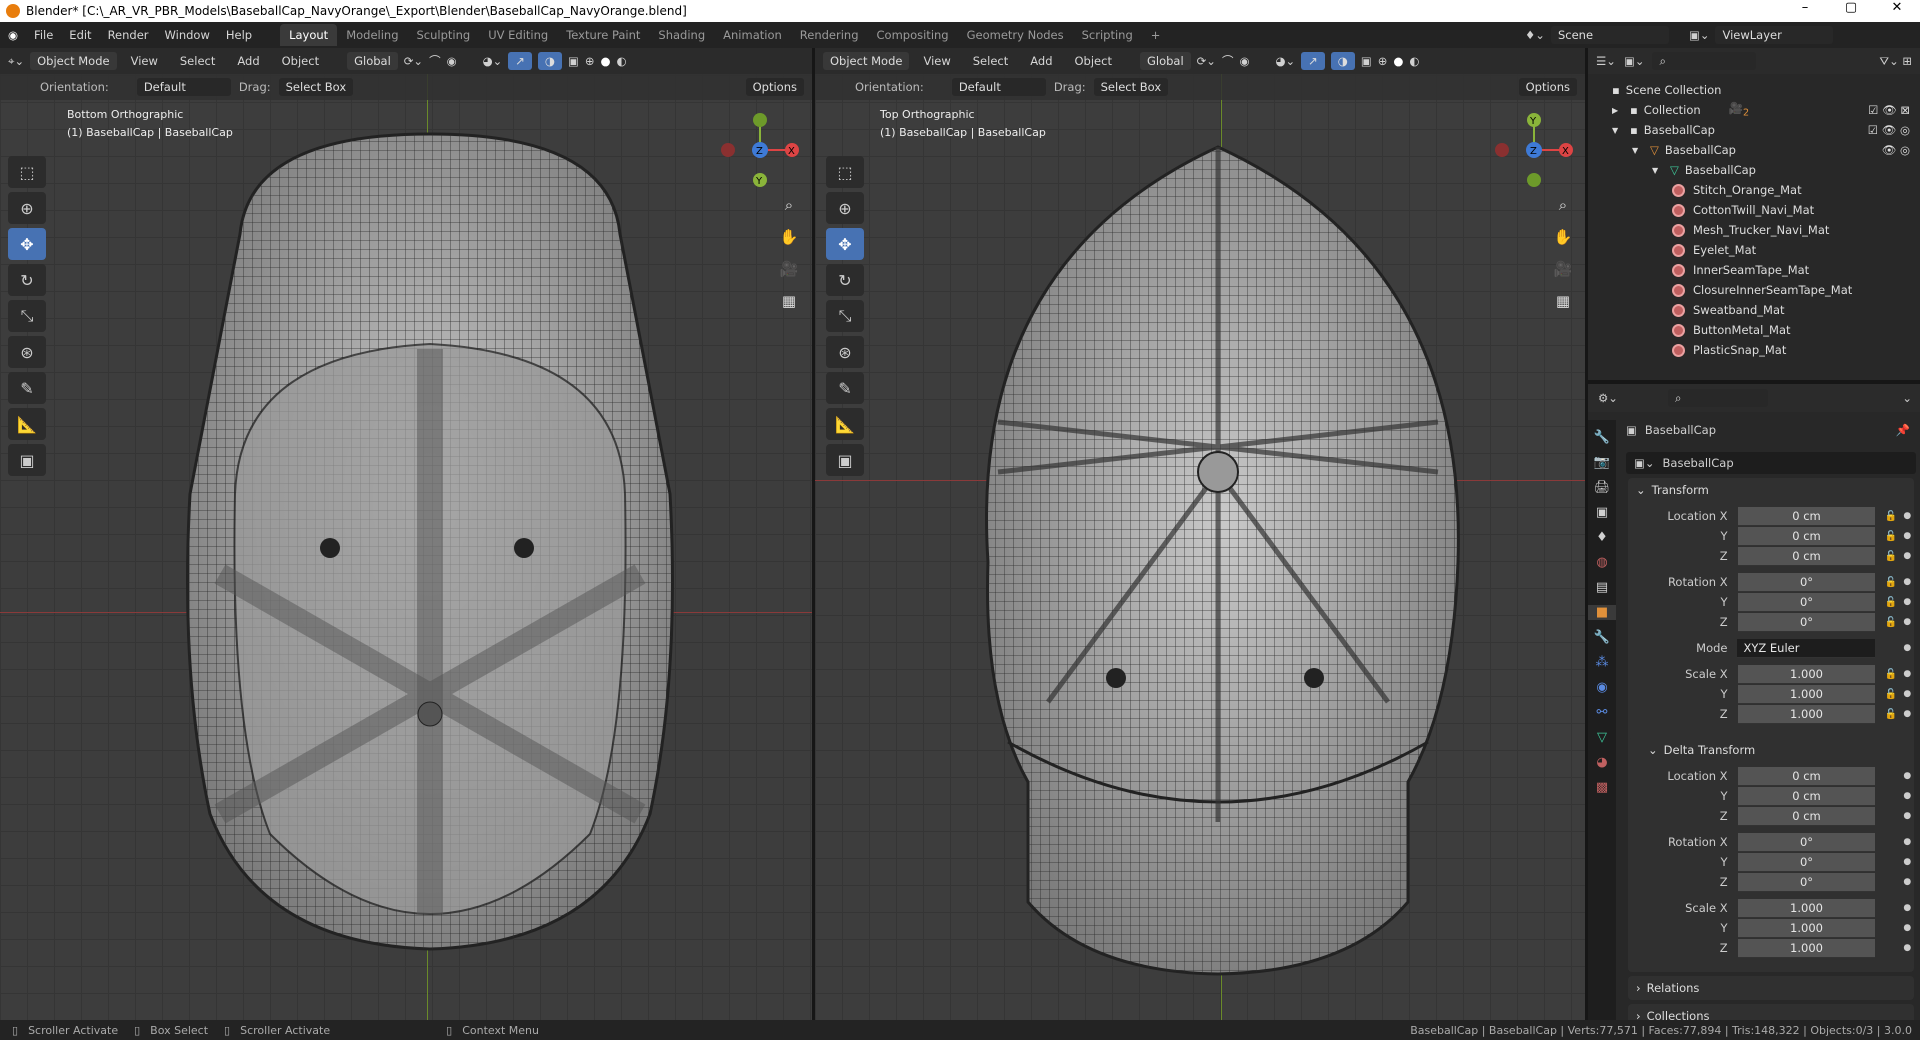 The width and height of the screenshot is (1920, 1040). What do you see at coordinates (829, 35) in the screenshot?
I see `tab-rendering: Rendering` at bounding box center [829, 35].